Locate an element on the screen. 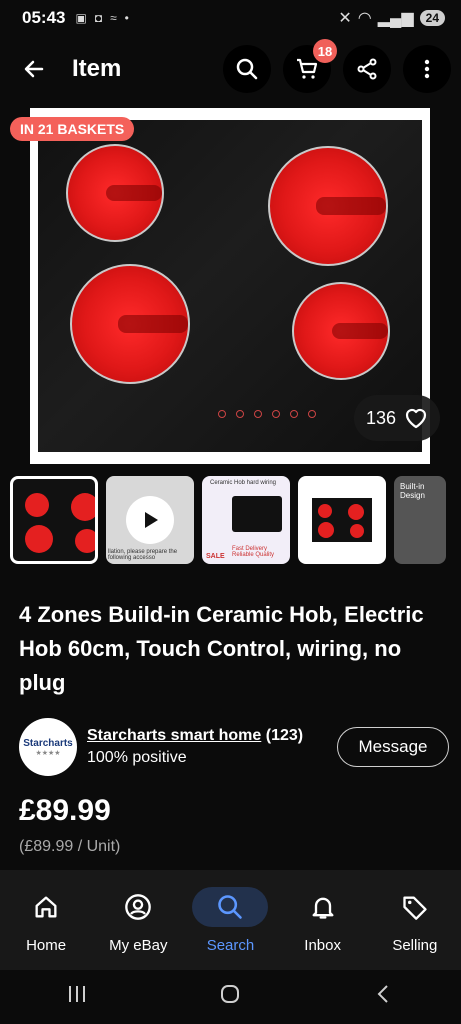  nav-label: Inbox is located at coordinates (322, 945).